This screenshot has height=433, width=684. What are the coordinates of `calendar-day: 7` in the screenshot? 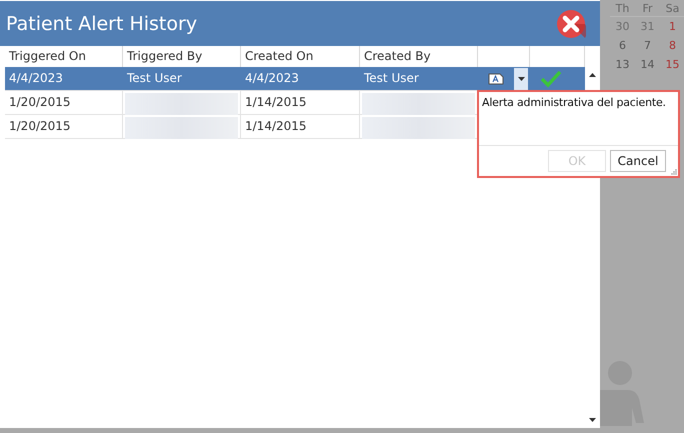 It's located at (647, 45).